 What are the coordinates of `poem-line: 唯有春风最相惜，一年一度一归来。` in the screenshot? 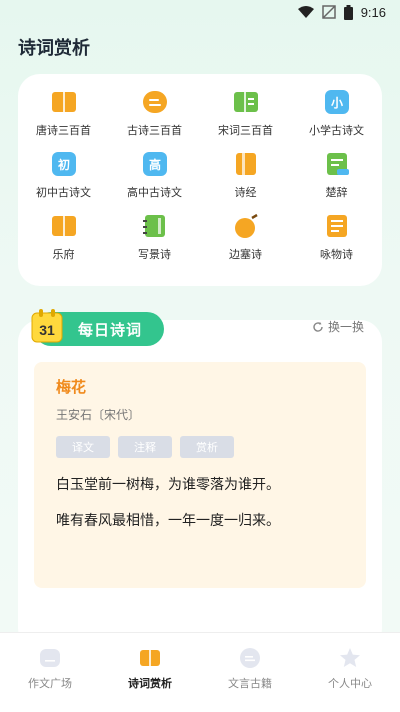 It's located at (168, 521).